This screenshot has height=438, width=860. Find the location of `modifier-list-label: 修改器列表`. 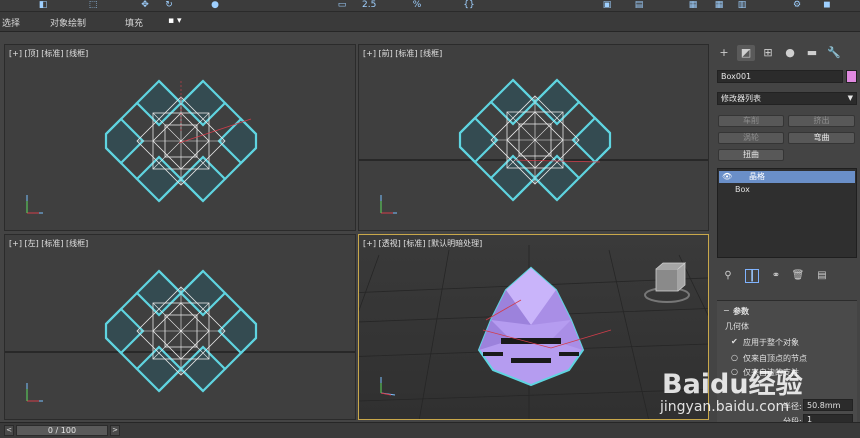

modifier-list-label: 修改器列表 is located at coordinates (741, 98).